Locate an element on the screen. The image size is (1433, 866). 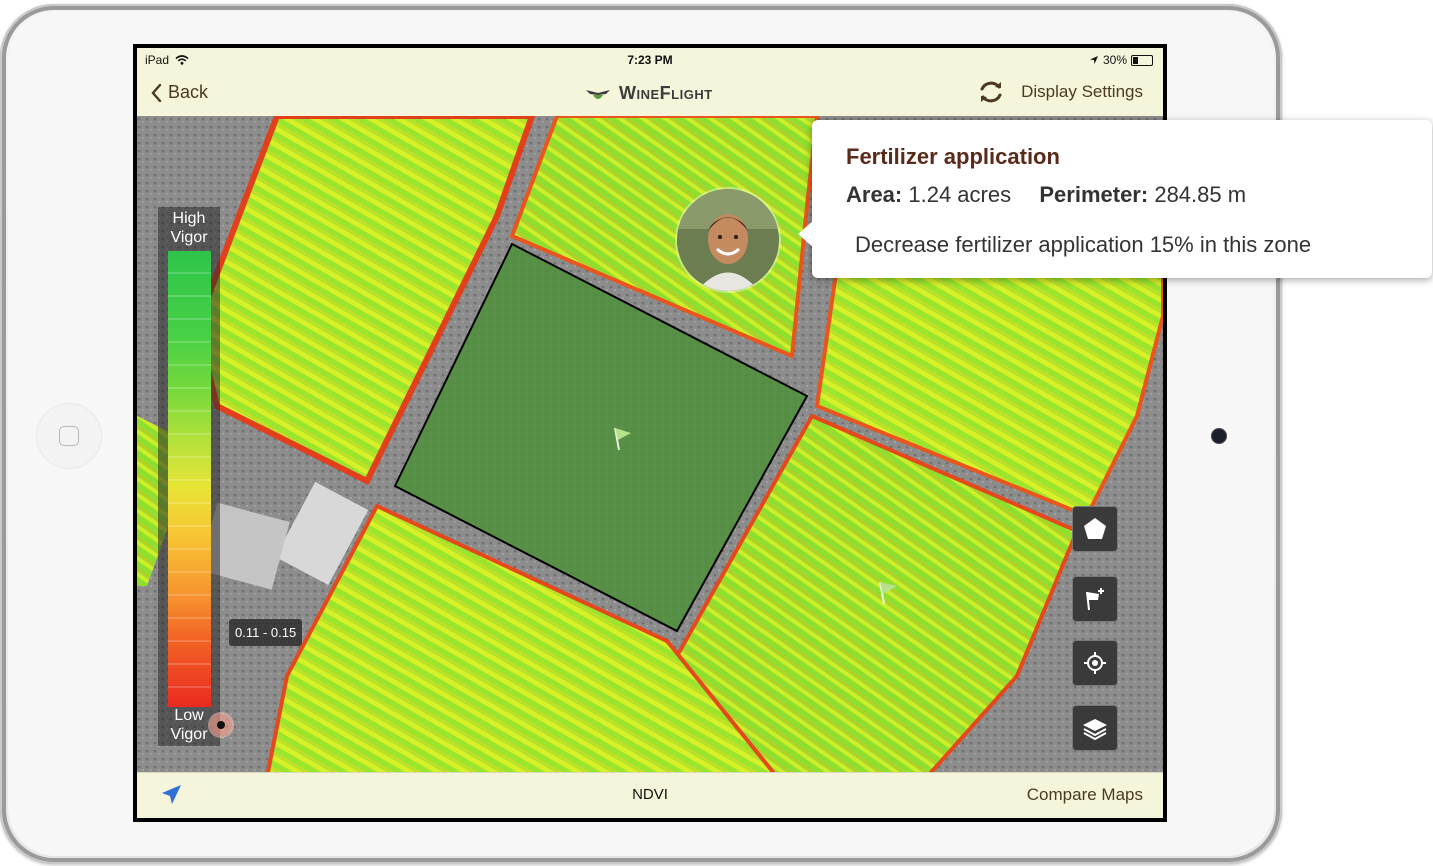
user-avatar-photo is located at coordinates (728, 240).